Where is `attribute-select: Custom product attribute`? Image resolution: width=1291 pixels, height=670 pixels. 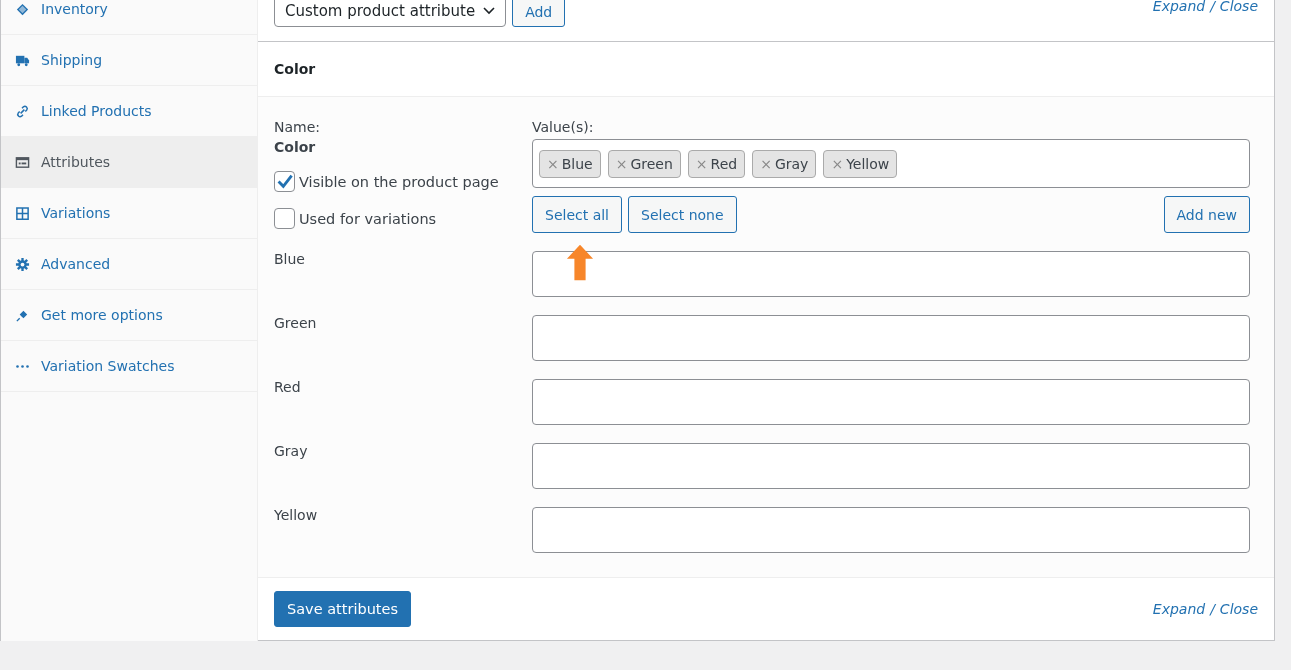
attribute-select: Custom product attribute is located at coordinates (390, 13).